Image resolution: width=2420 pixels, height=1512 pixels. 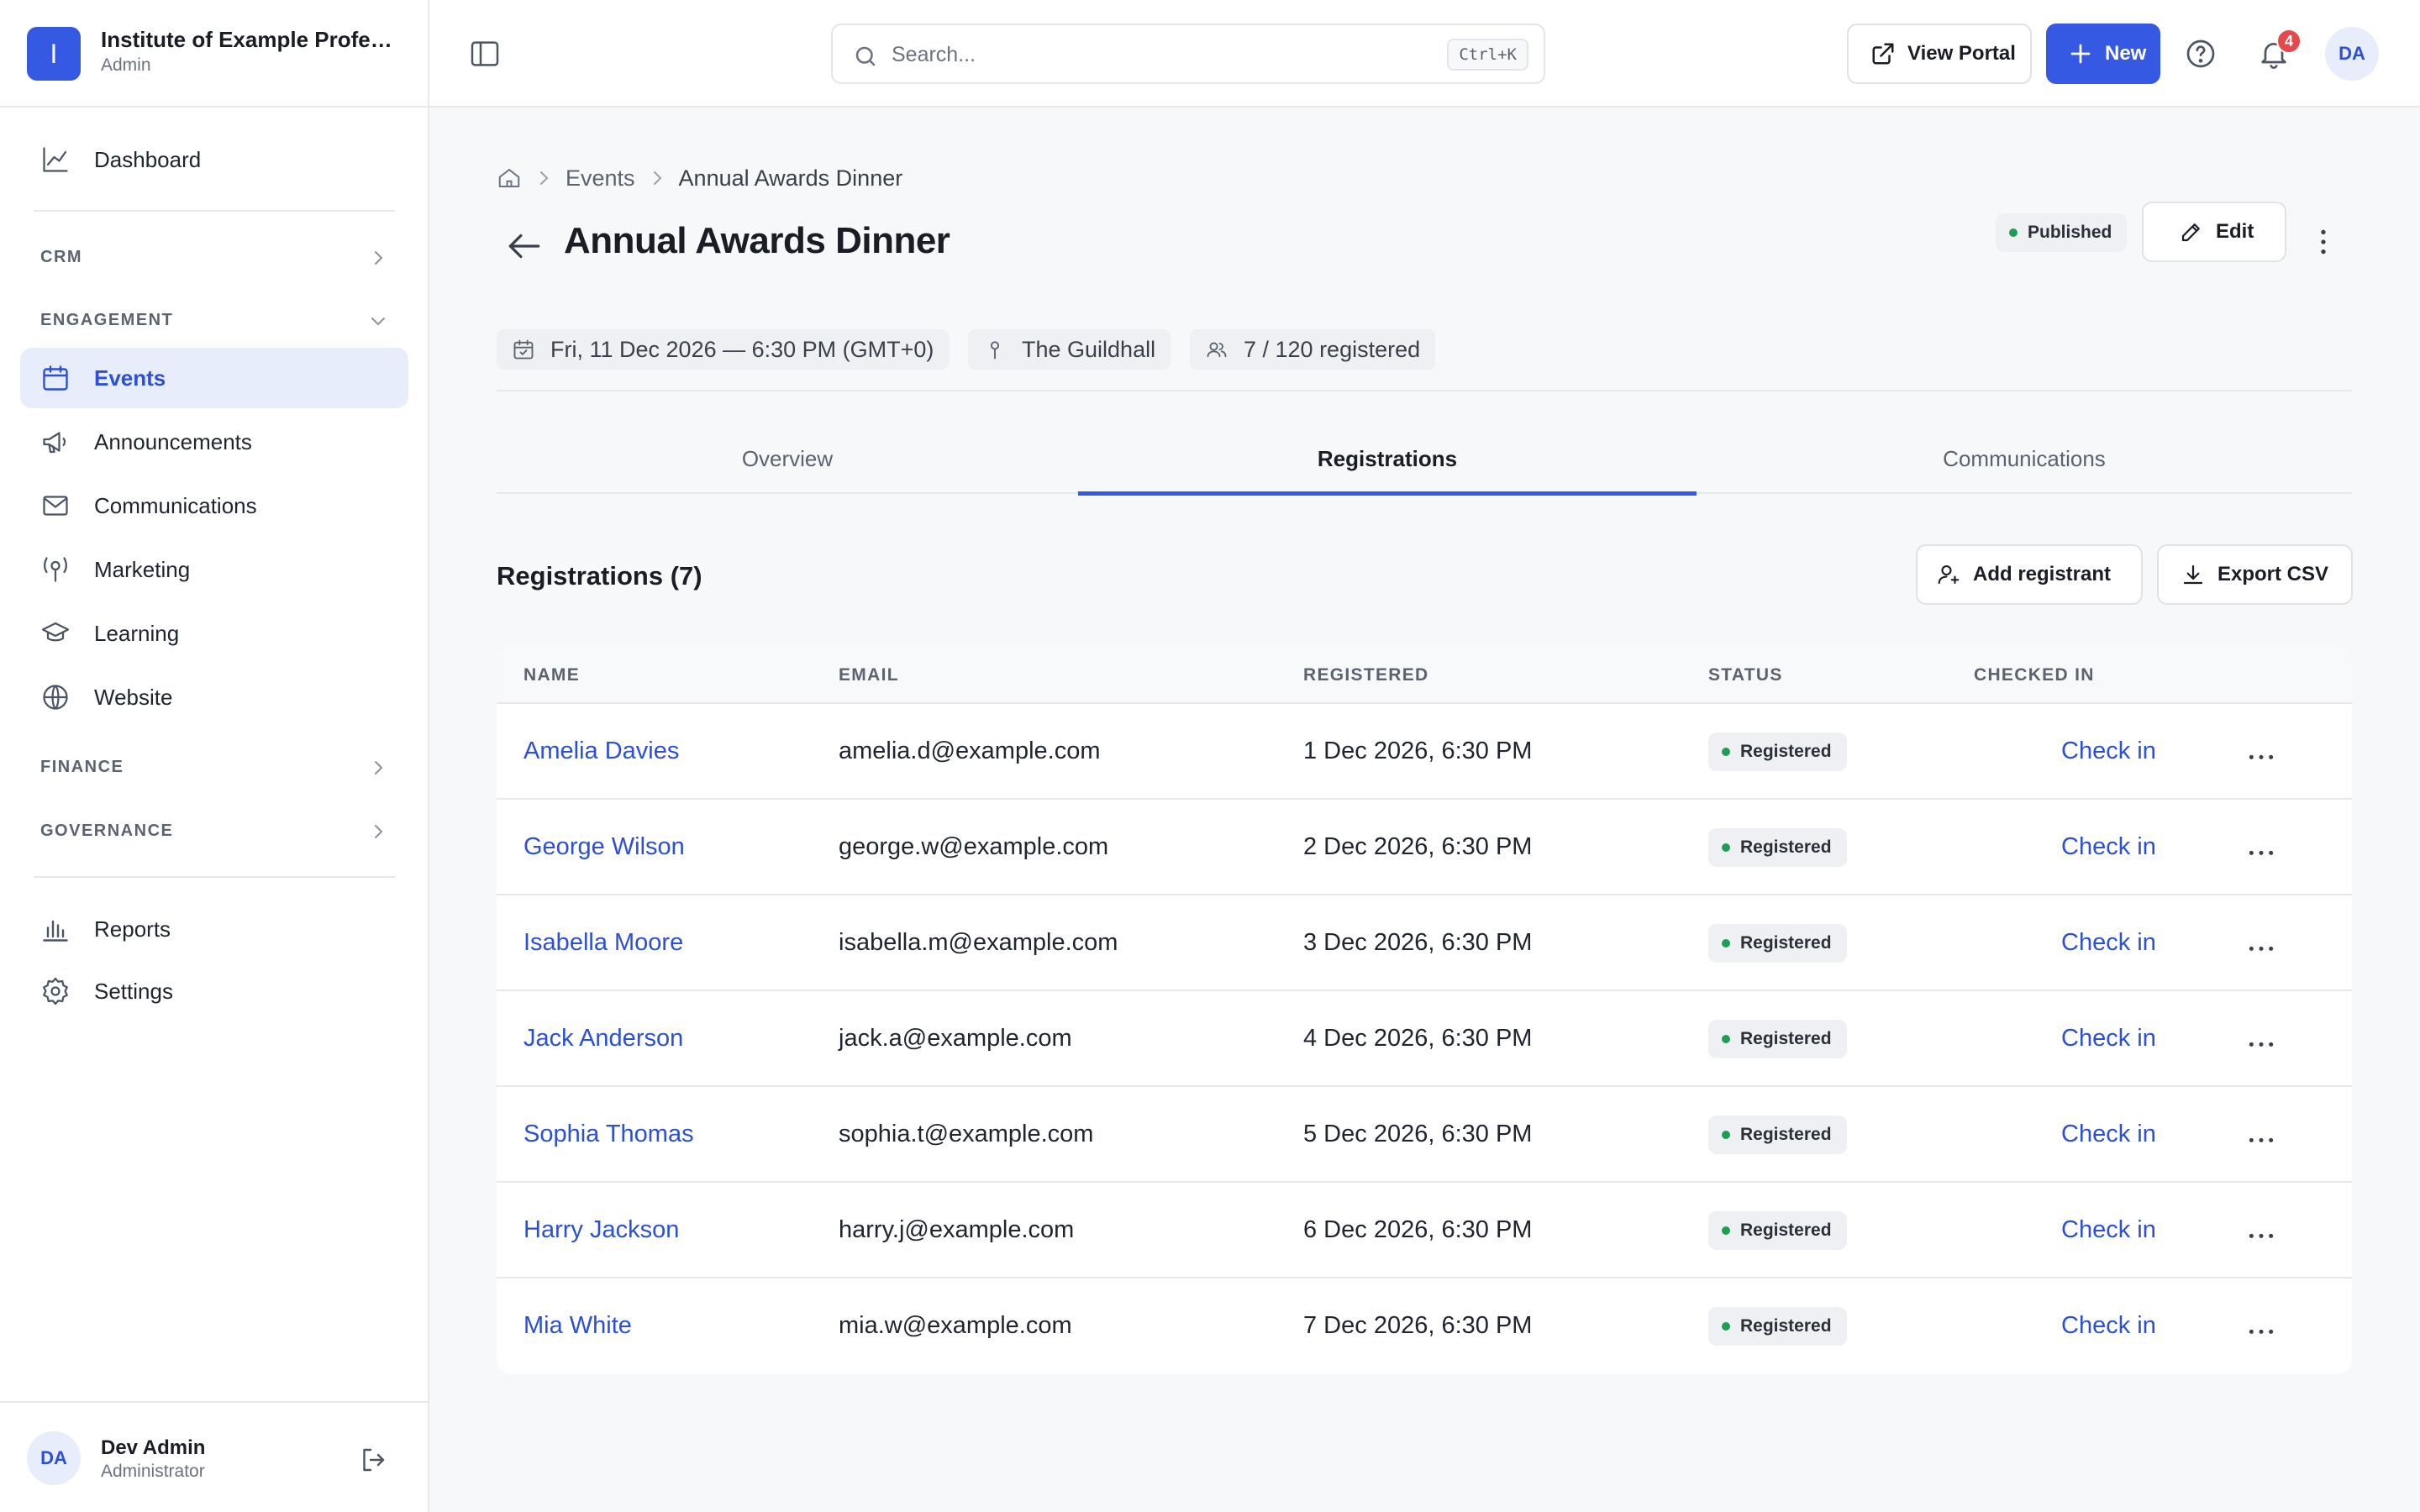 What do you see at coordinates (970, 751) in the screenshot?
I see `registrant-email: amelia.d@example.com` at bounding box center [970, 751].